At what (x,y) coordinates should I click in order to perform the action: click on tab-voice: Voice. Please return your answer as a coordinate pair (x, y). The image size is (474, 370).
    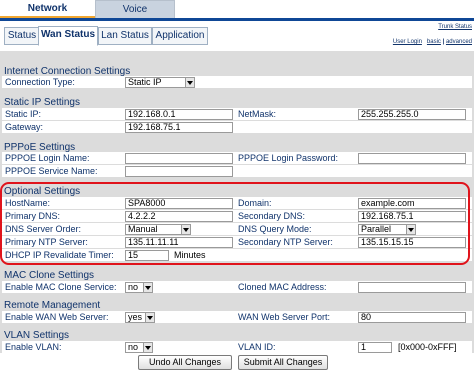
    Looking at the image, I should click on (135, 9).